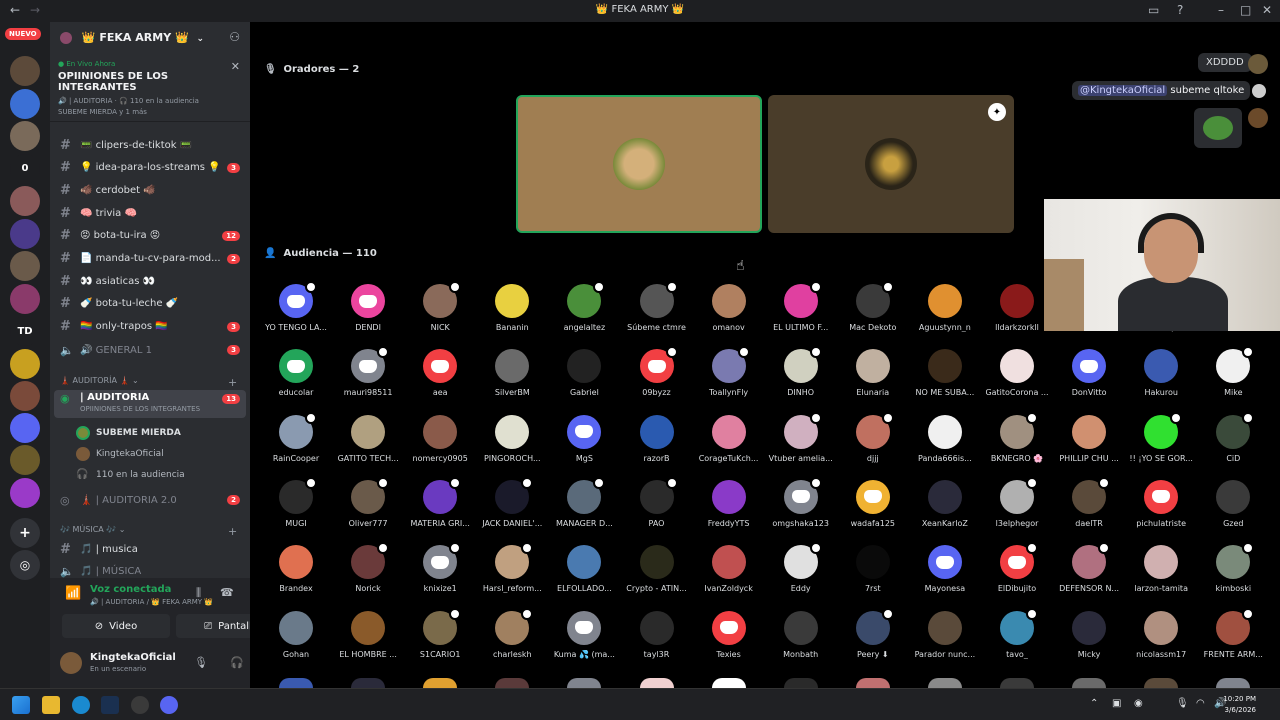  I want to click on audience-member: Mike, so click(1233, 371).